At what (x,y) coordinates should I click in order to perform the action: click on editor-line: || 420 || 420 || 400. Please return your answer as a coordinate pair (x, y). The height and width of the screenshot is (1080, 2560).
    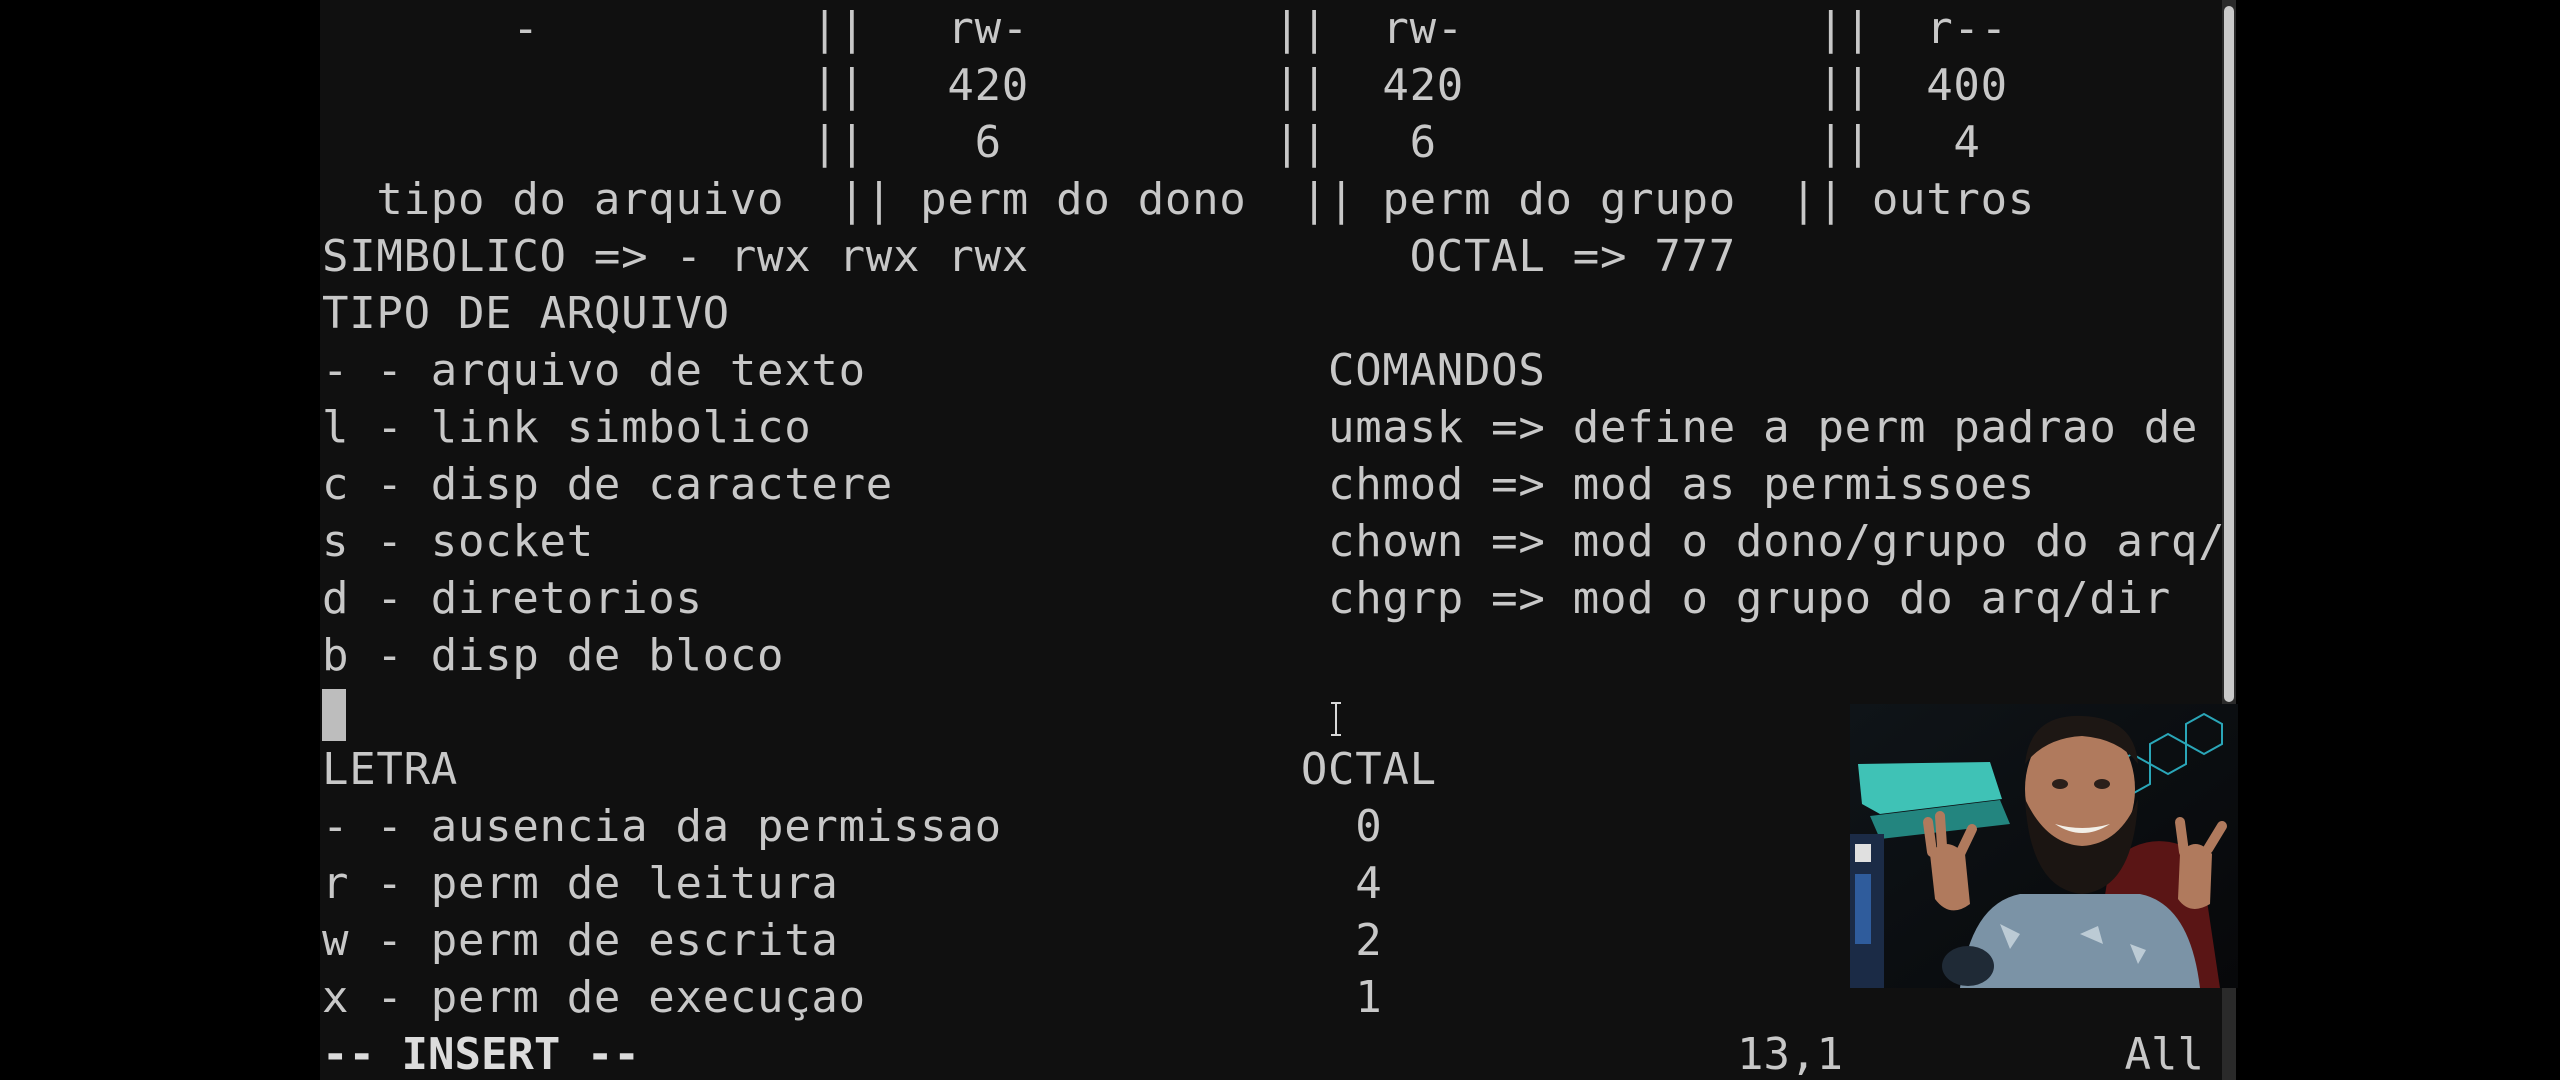
    Looking at the image, I should click on (1165, 85).